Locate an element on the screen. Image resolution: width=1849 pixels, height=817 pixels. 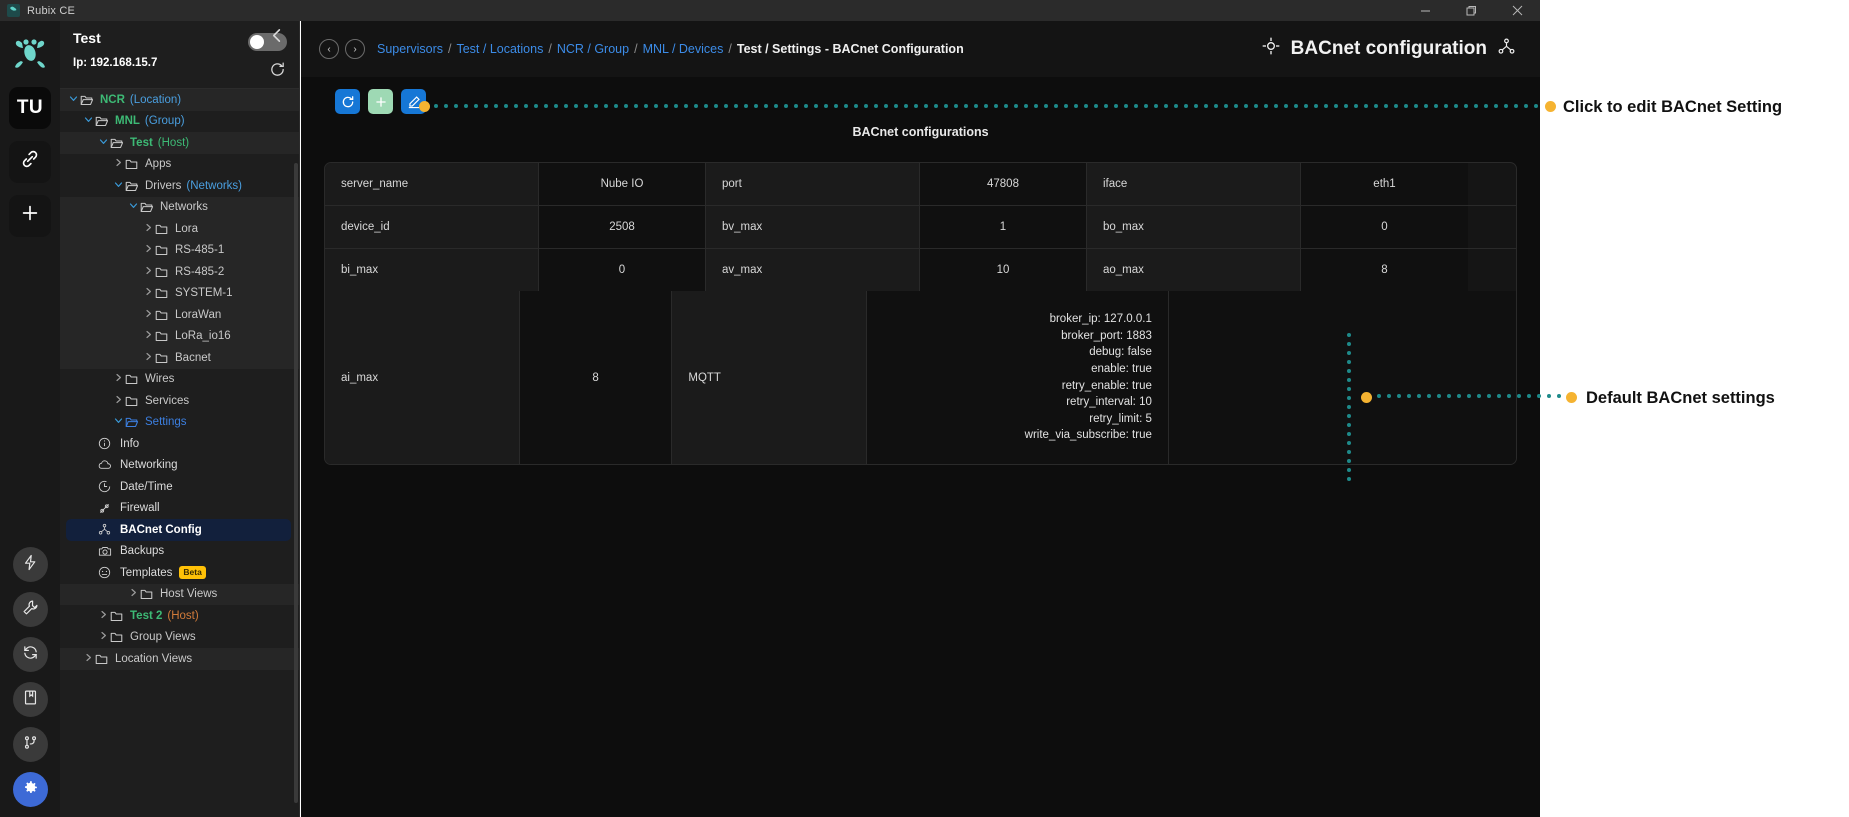
tree-node-ncr: NCR (Location) is located at coordinates (179, 100).